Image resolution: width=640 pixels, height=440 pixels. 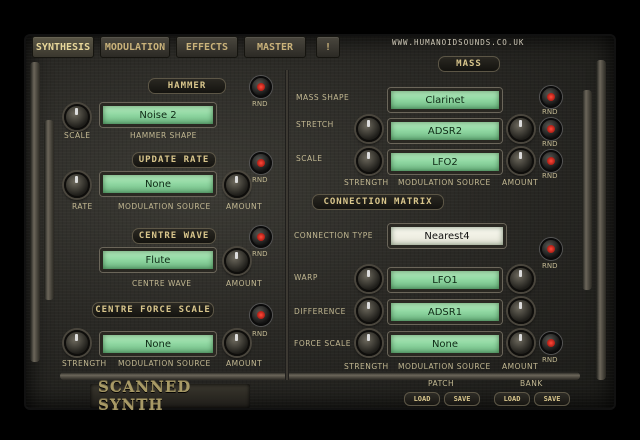 I want to click on matrix-amount-label: AMOUNT, so click(x=520, y=366).